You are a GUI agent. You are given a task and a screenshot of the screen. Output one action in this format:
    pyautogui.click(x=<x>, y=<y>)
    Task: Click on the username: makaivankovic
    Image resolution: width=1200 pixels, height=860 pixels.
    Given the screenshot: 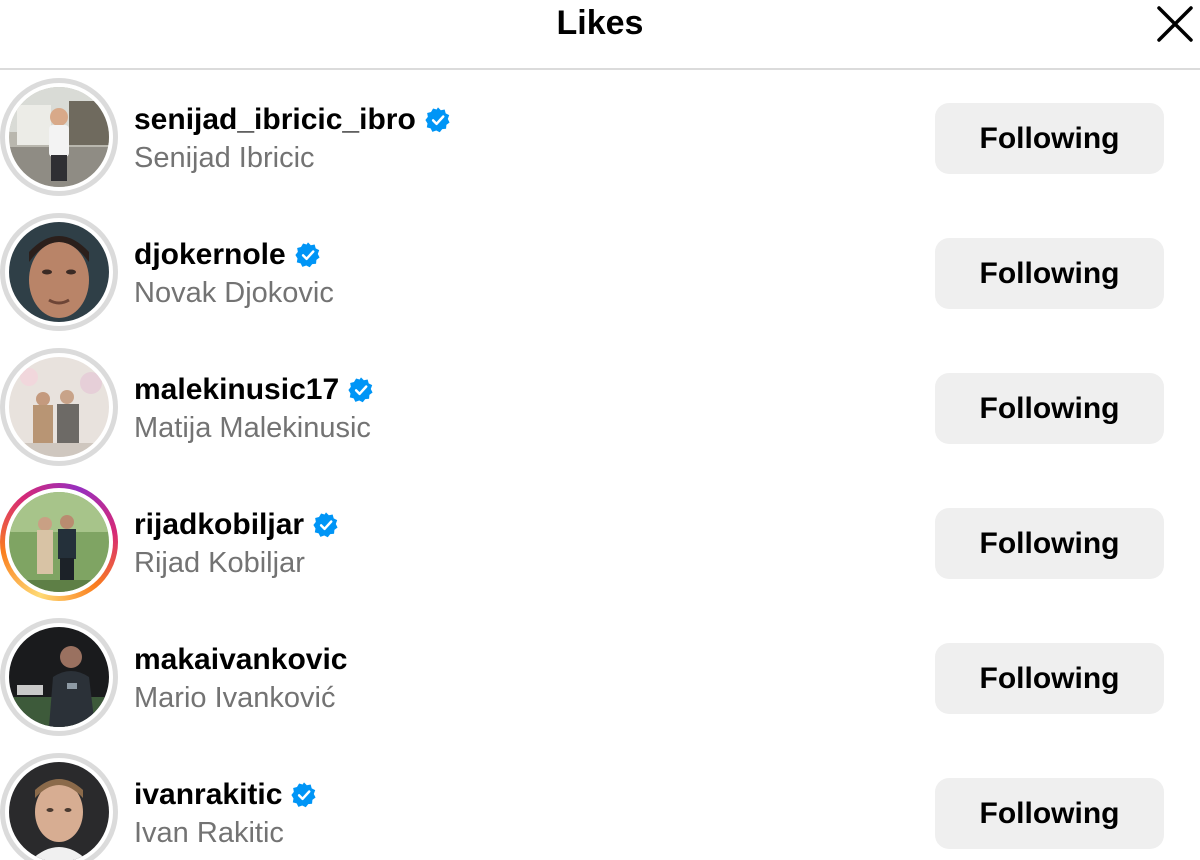 What is the action you would take?
    pyautogui.click(x=240, y=660)
    